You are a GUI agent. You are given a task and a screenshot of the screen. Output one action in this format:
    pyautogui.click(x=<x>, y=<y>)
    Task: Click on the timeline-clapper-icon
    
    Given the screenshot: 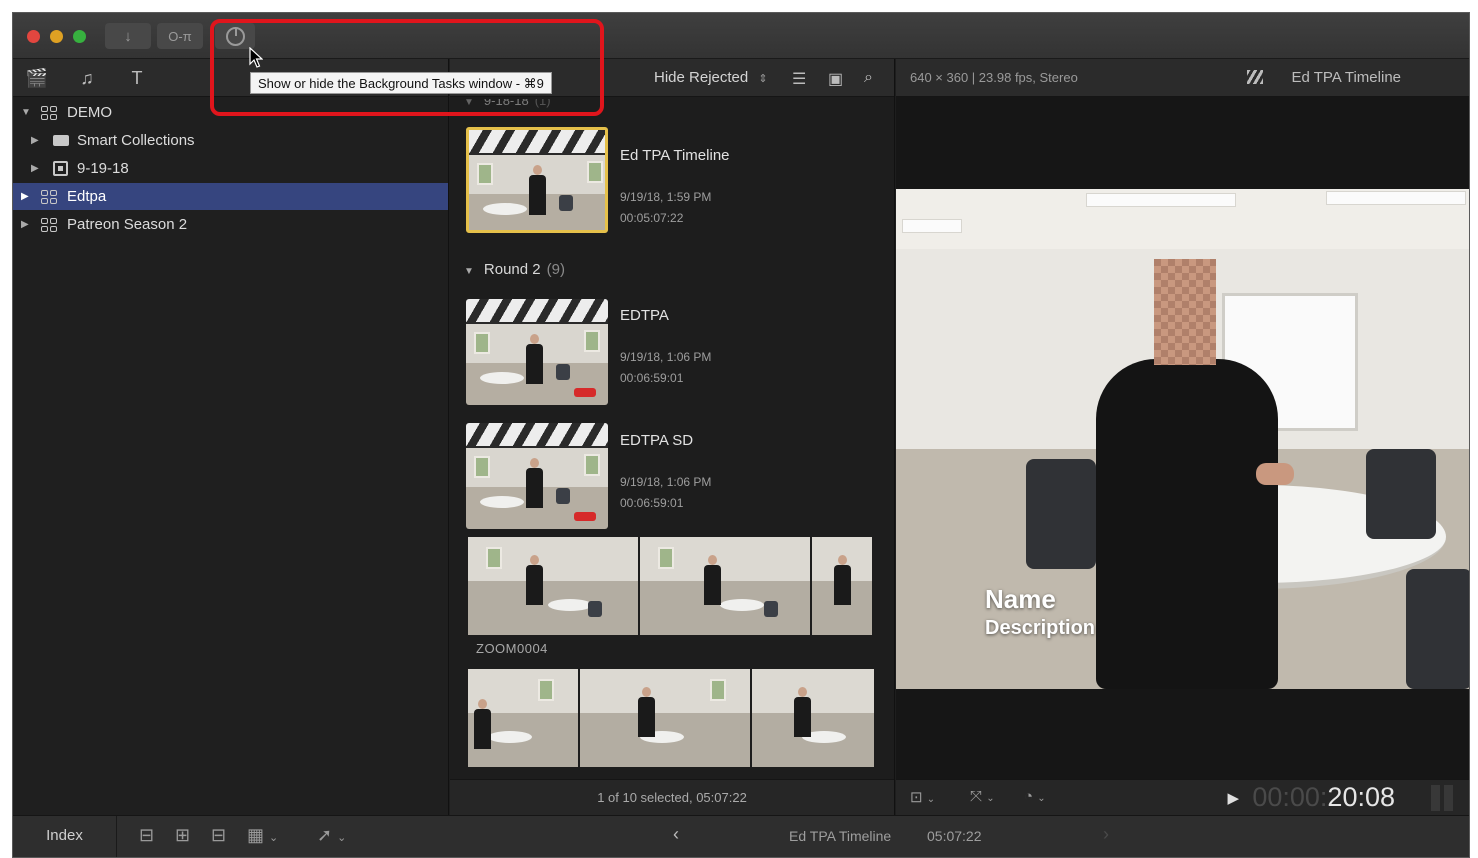 What is the action you would take?
    pyautogui.click(x=1255, y=77)
    